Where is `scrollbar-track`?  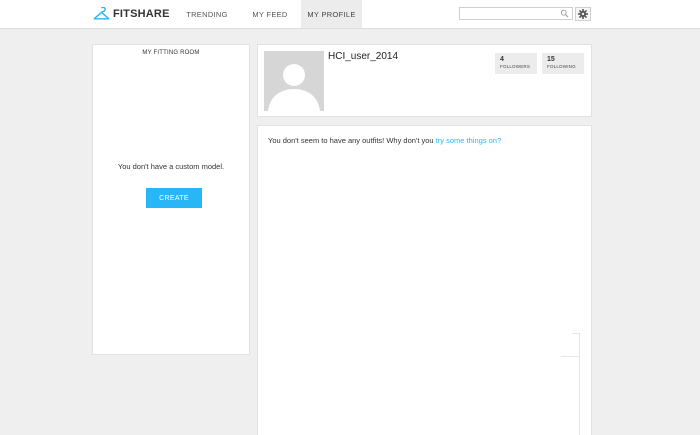 scrollbar-track is located at coordinates (579, 384).